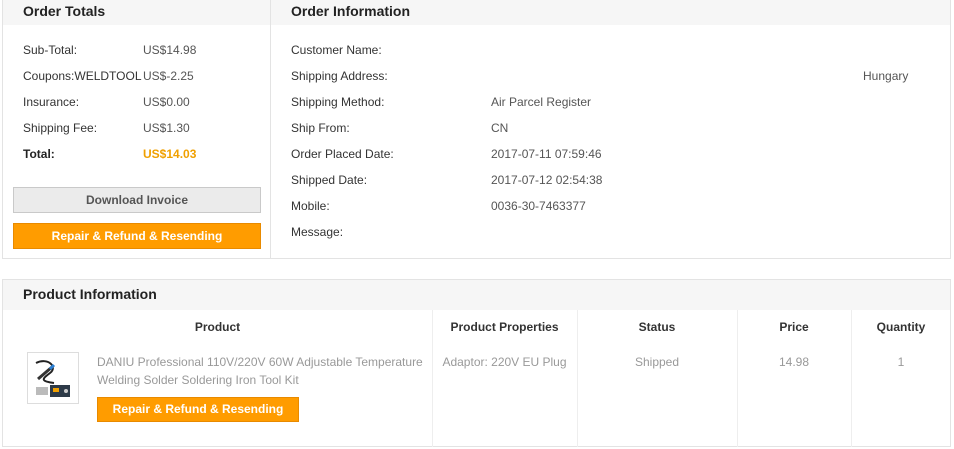 The width and height of the screenshot is (954, 449). Describe the element at coordinates (886, 76) in the screenshot. I see `shipping-address-value: Hungary` at that location.